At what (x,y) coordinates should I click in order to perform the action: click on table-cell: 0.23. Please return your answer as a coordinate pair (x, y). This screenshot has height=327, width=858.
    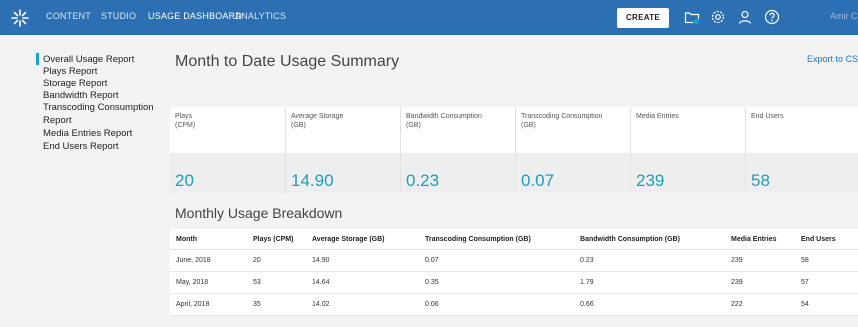
    Looking at the image, I should click on (649, 260).